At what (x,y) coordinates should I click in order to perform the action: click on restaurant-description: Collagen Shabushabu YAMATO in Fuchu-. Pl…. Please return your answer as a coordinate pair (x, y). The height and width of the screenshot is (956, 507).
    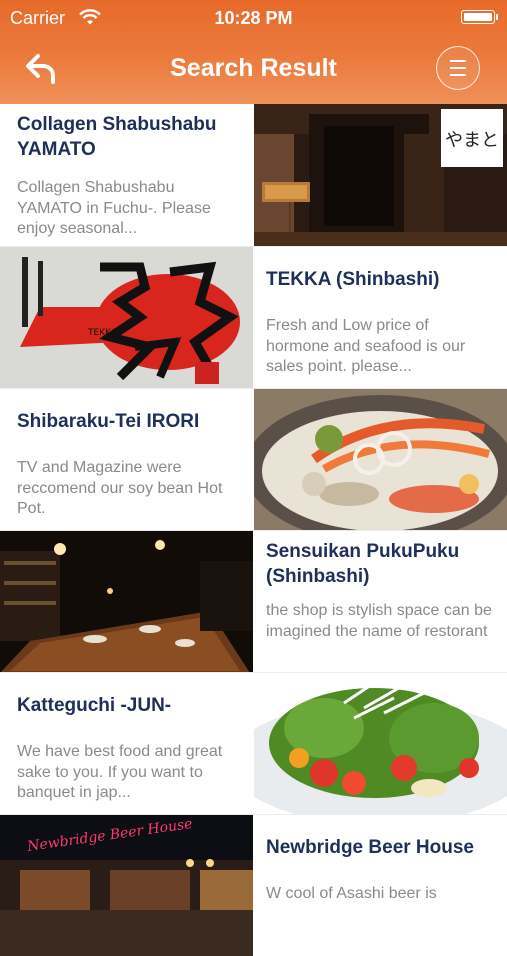
    Looking at the image, I should click on (114, 208).